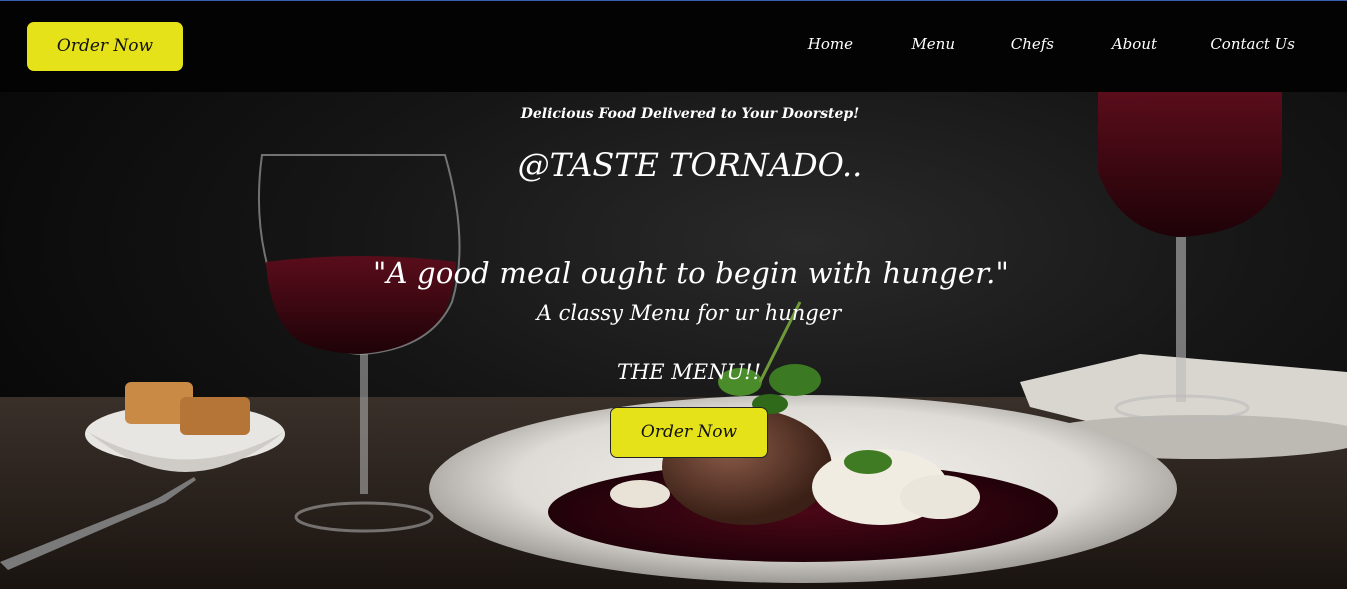 The image size is (1347, 589). I want to click on hero-subtitle: A classy Menu for ur hunger, so click(689, 313).